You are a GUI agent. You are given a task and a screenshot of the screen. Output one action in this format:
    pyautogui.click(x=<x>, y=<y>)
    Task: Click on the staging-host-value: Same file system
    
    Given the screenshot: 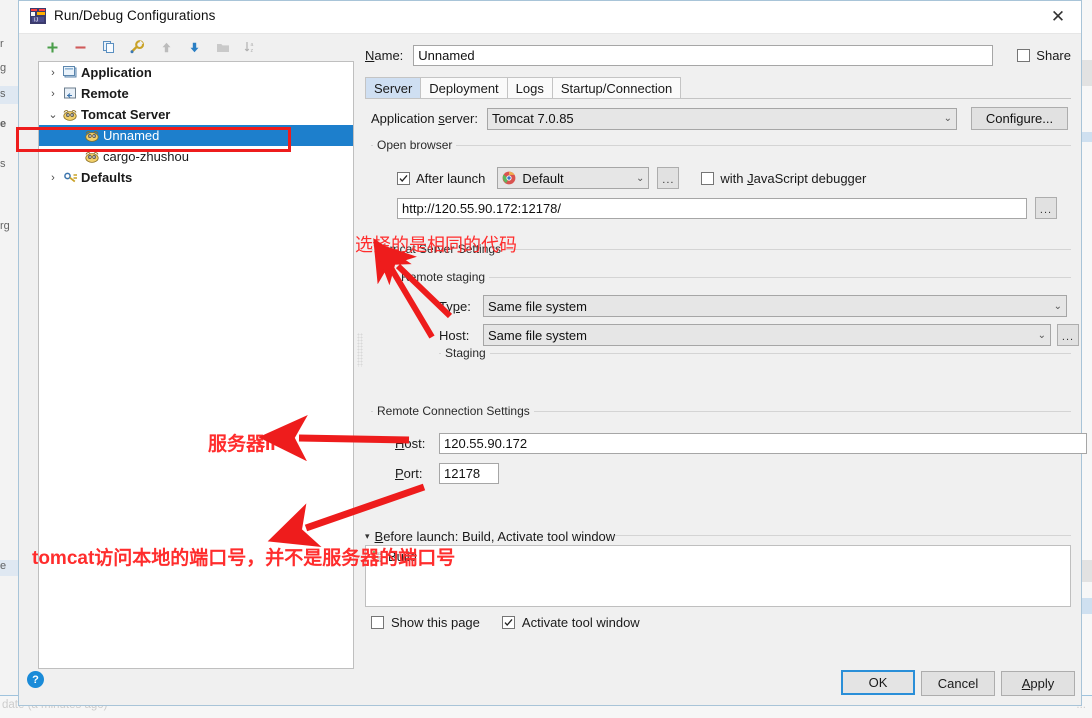 What is the action you would take?
    pyautogui.click(x=537, y=335)
    